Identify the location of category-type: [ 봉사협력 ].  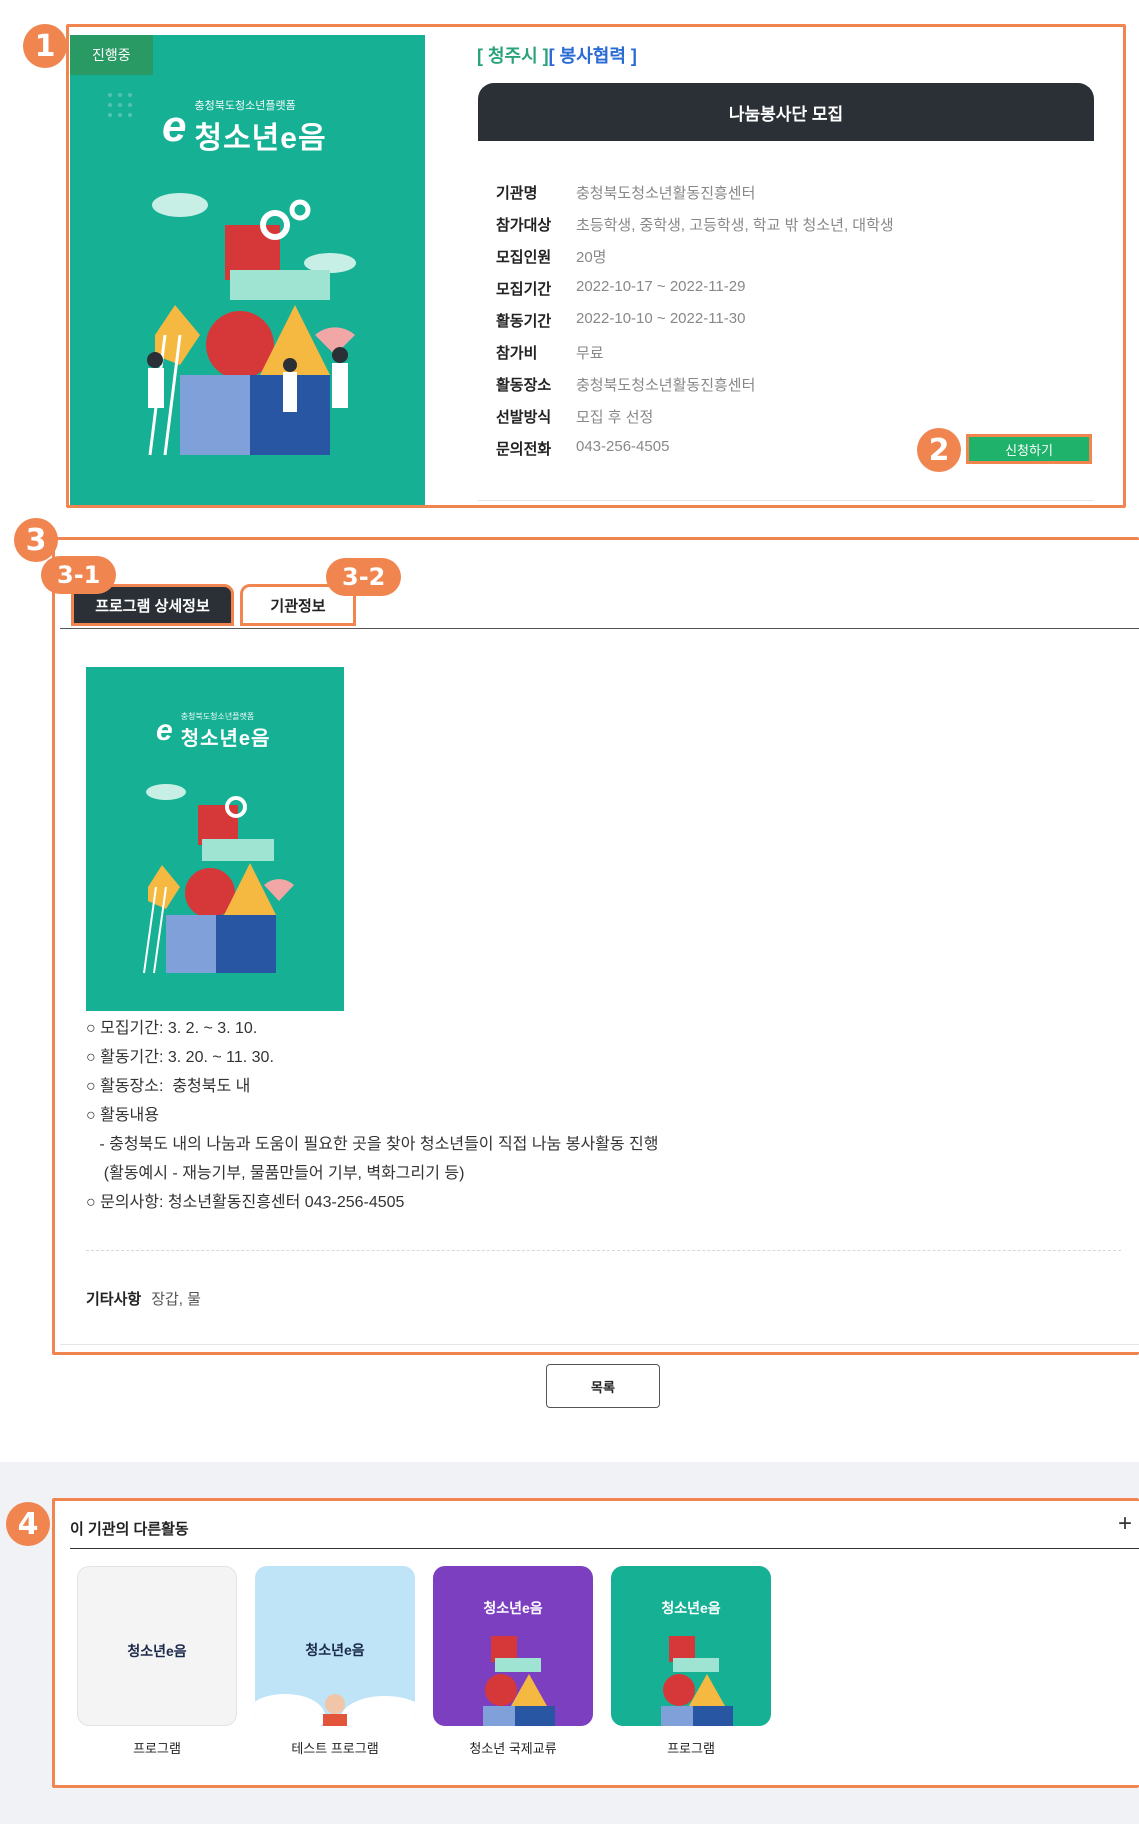
(593, 56).